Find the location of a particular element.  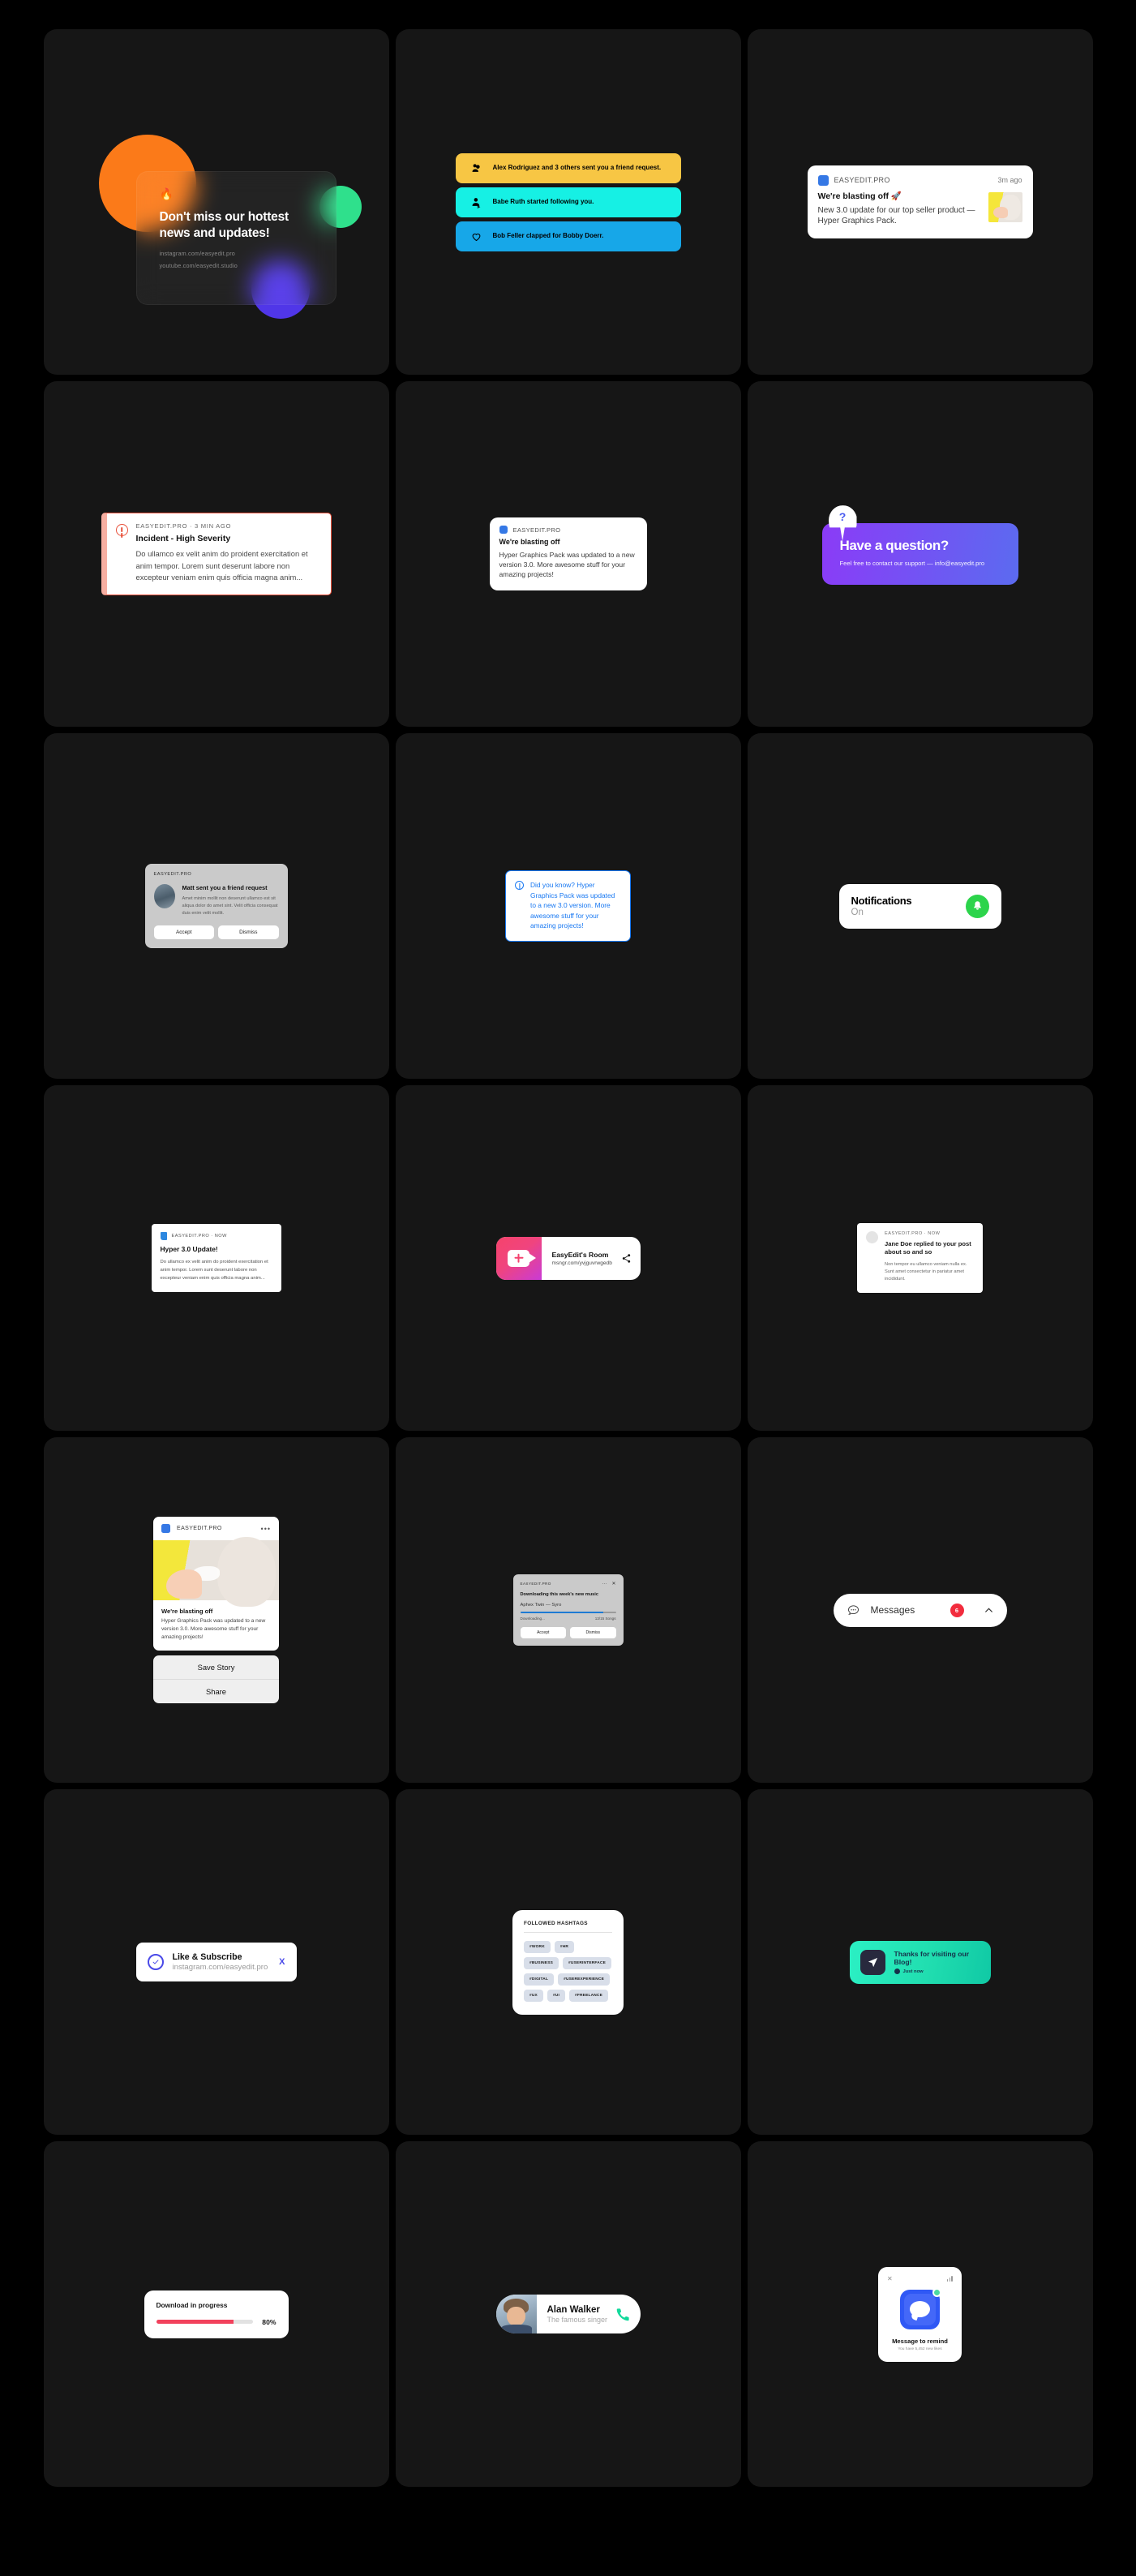

close-icon: X is located at coordinates (282, 1962).